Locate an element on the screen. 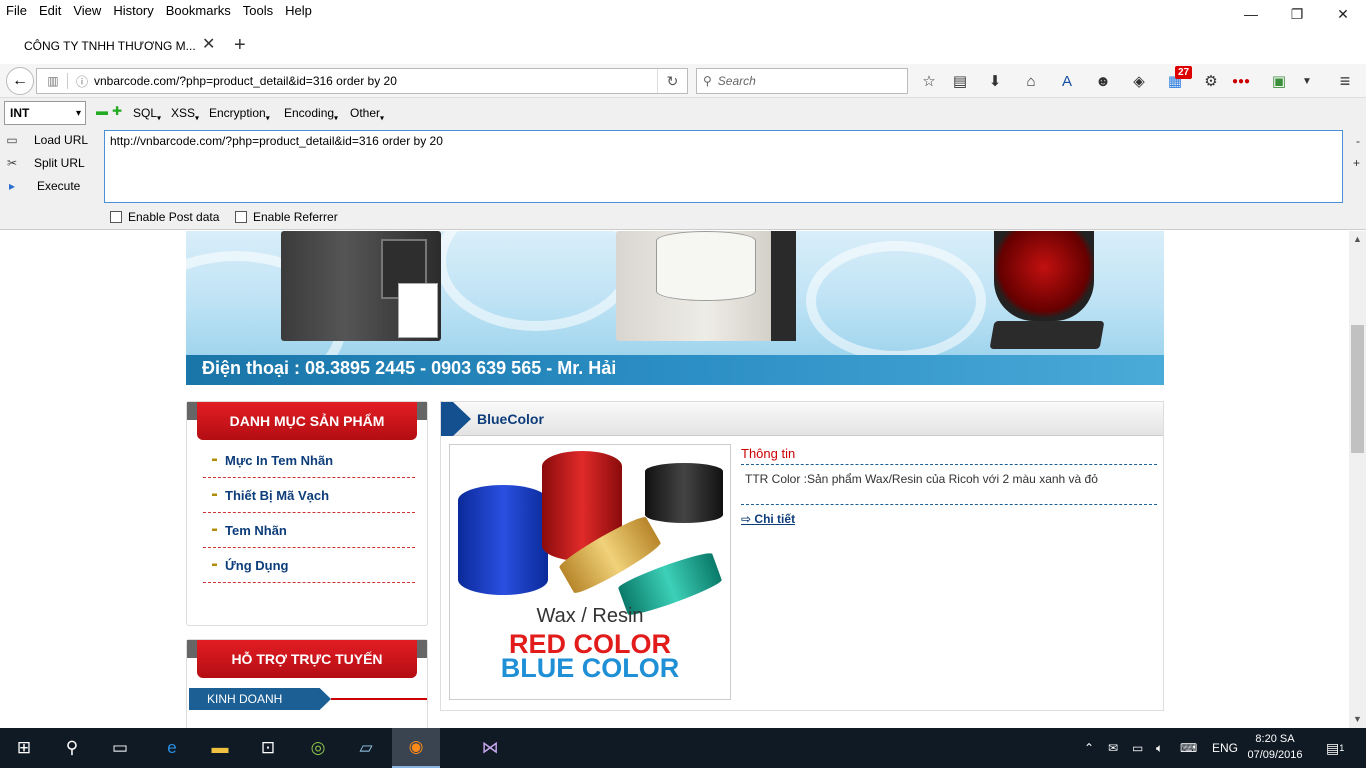  support-tab-sales: KINH DOANH is located at coordinates (260, 699).